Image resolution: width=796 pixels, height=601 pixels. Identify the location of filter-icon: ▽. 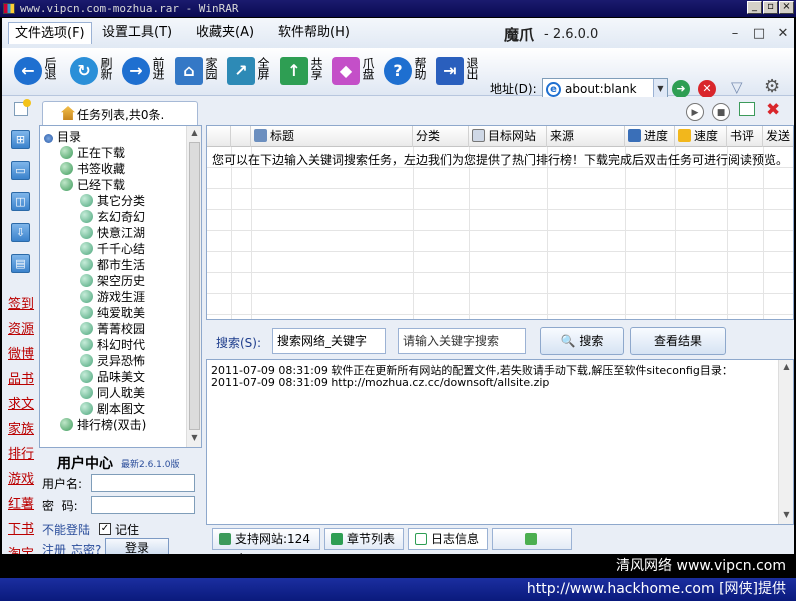
(737, 87).